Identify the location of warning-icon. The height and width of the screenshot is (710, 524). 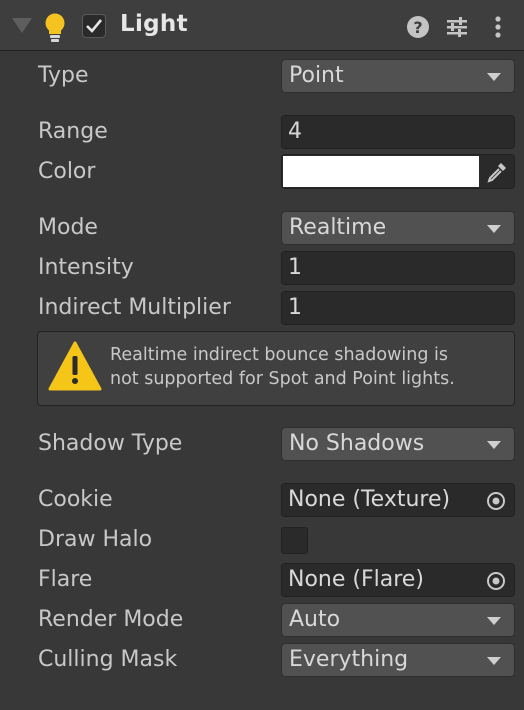
(75, 366).